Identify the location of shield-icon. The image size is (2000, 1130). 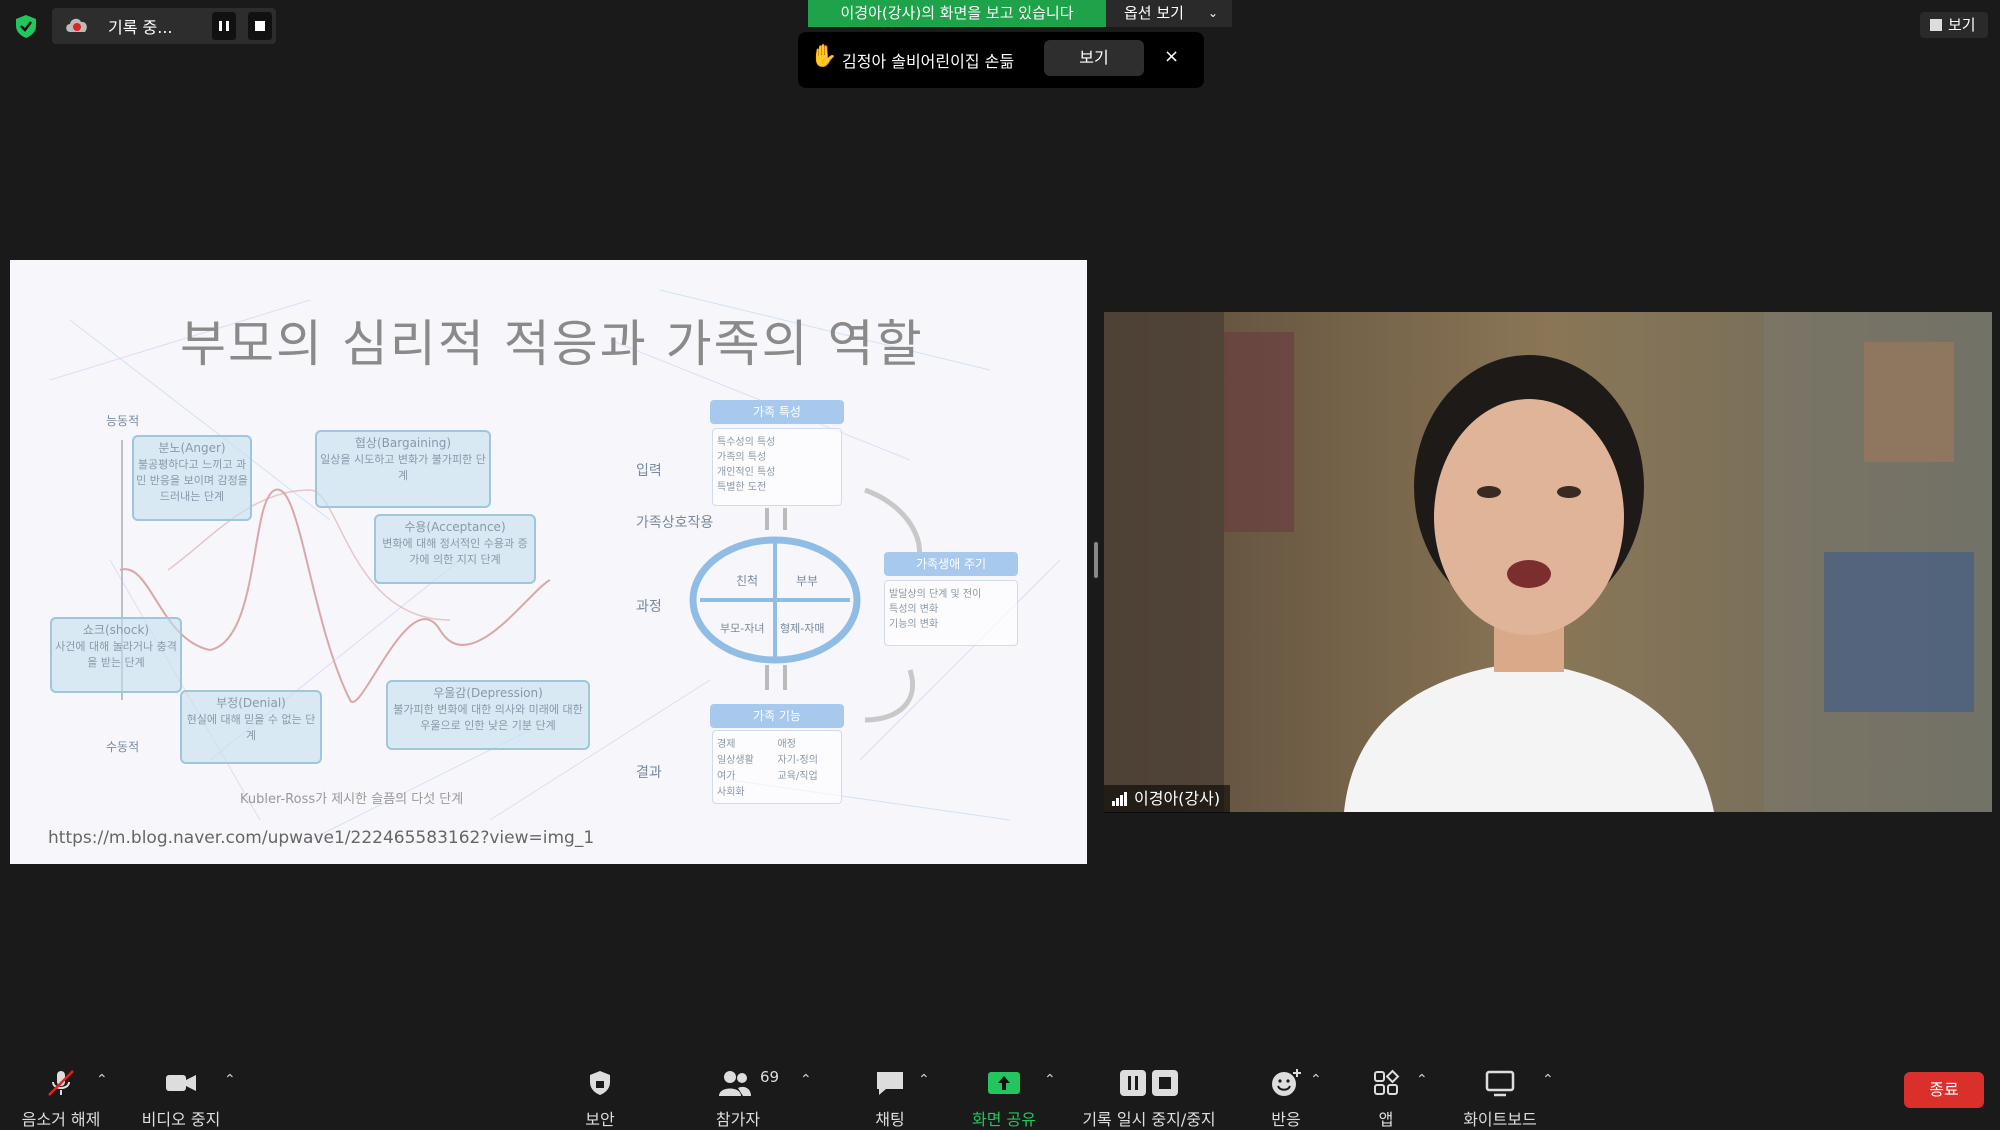
(600, 1083).